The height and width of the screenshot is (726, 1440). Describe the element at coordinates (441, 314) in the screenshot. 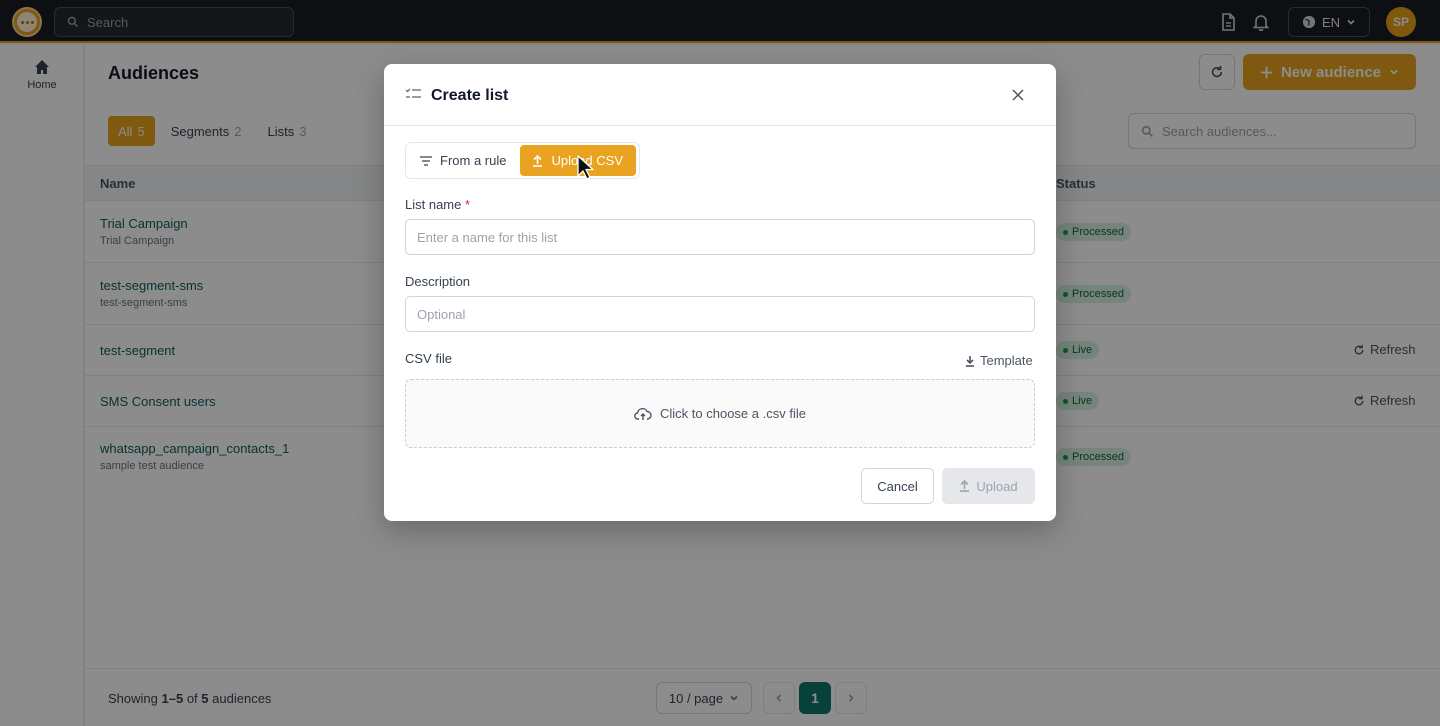

I see `description-placeholder: Optional` at that location.